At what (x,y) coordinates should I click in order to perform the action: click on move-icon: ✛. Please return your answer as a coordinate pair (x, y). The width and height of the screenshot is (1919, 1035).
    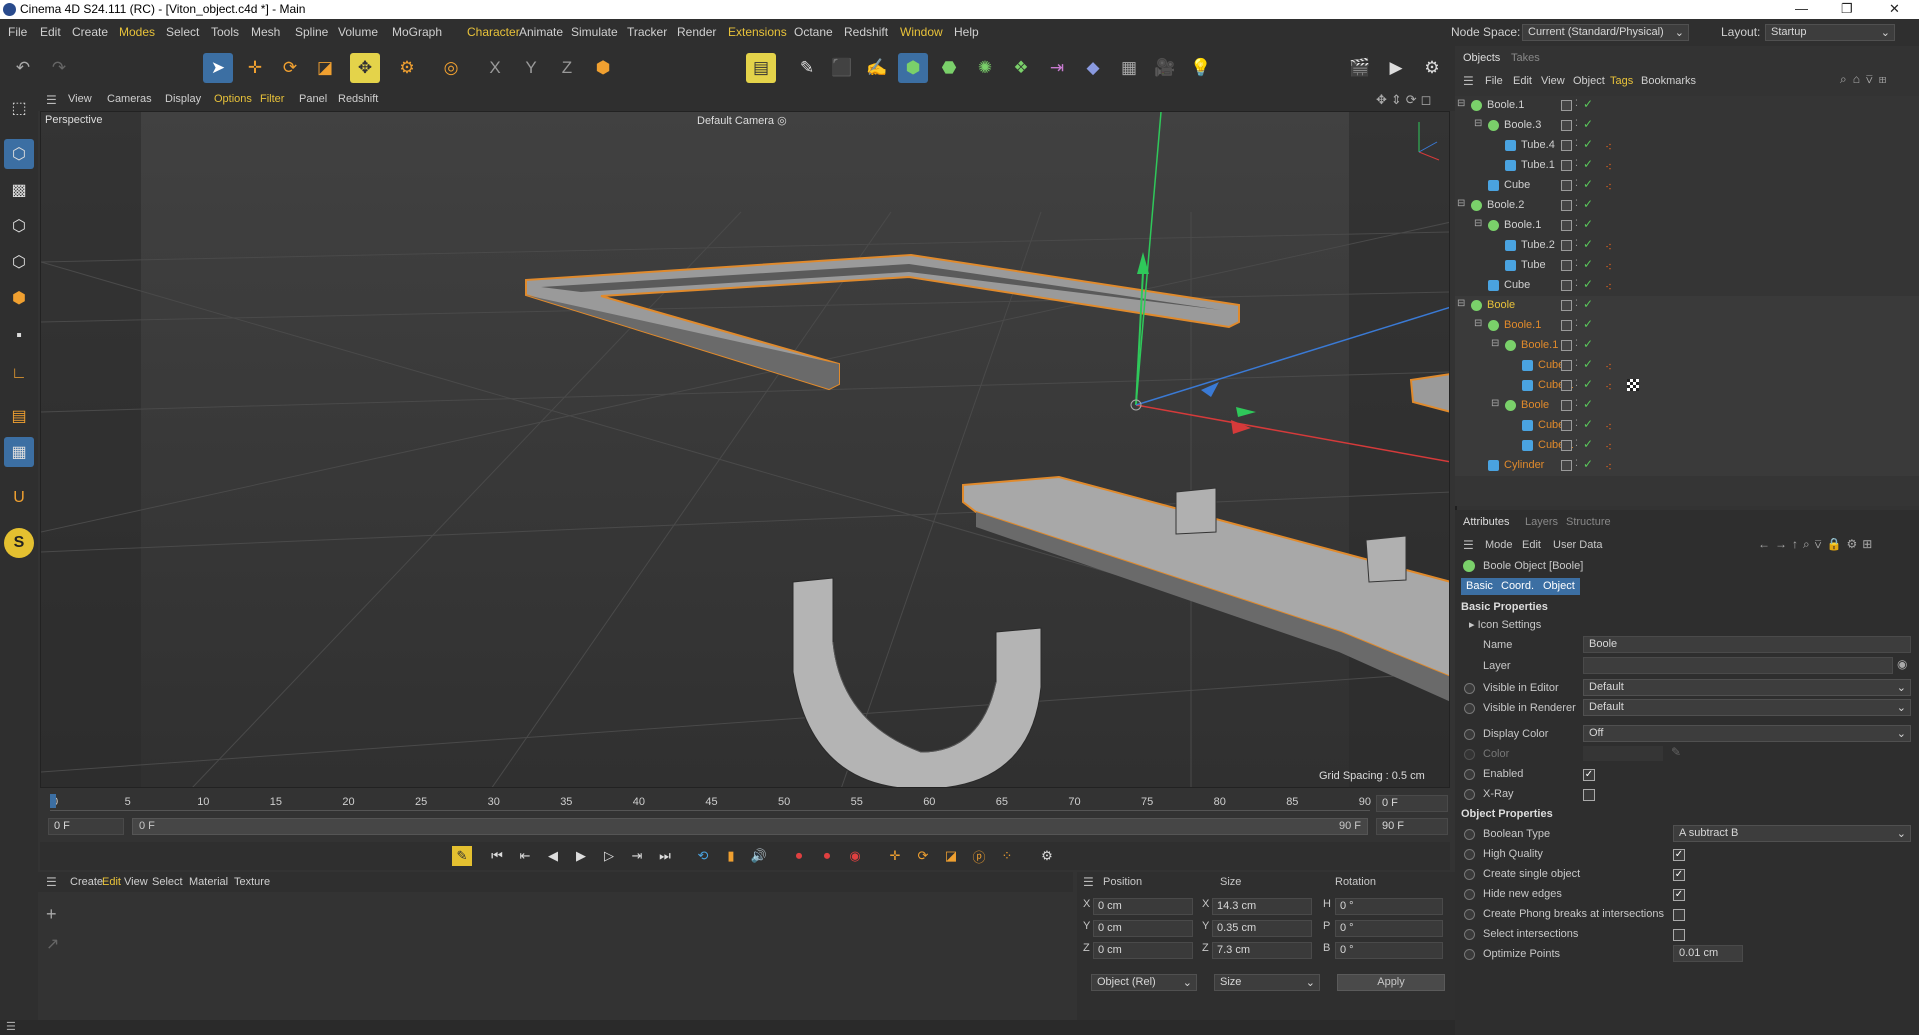
    Looking at the image, I should click on (255, 68).